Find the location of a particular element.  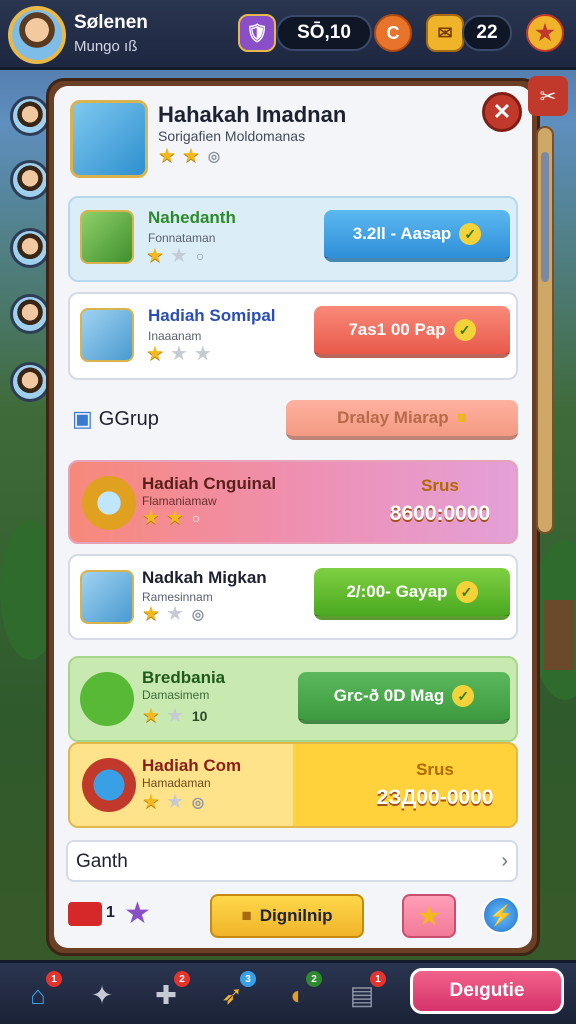

favorite-button: ★ is located at coordinates (429, 916).